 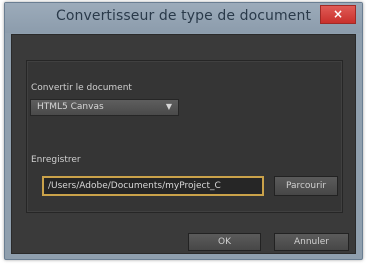 What do you see at coordinates (70, 107) in the screenshot?
I see `document-type-value: HTML5 Canvas` at bounding box center [70, 107].